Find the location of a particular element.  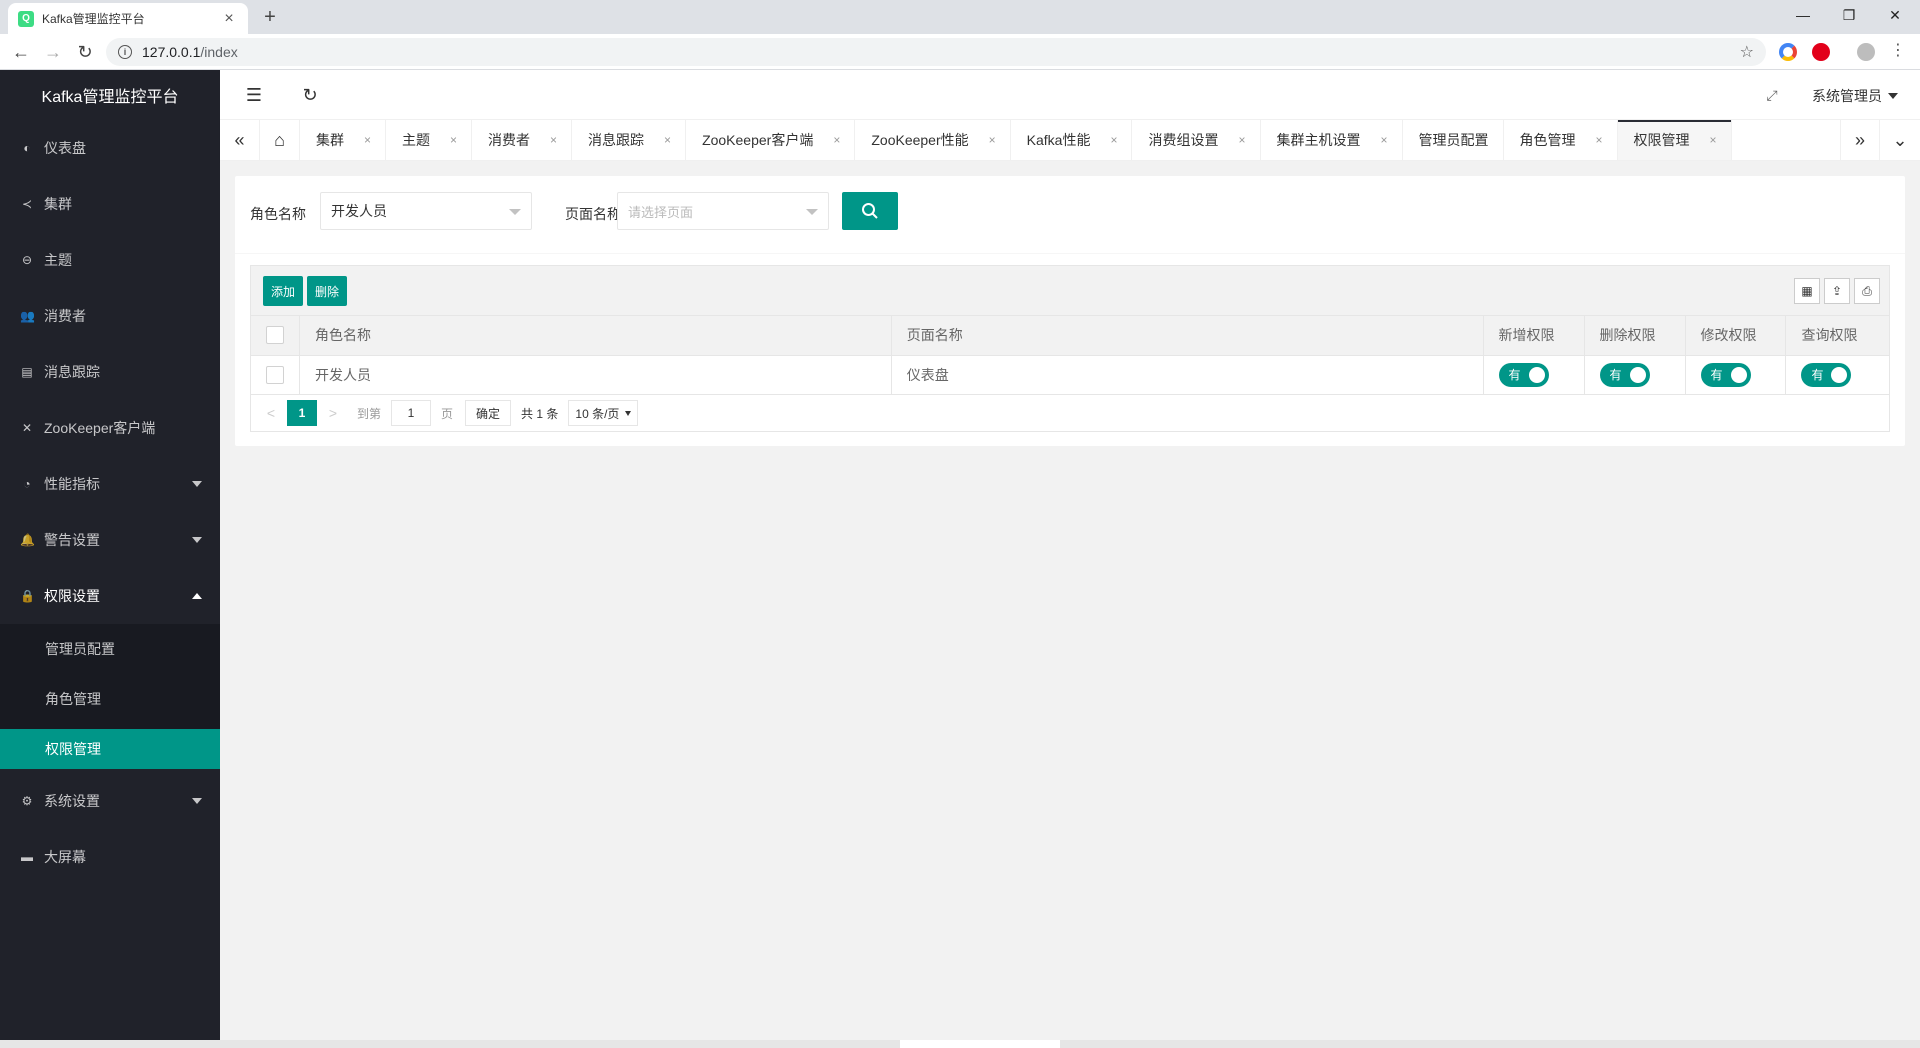

delete-button: 删除 is located at coordinates (327, 291).